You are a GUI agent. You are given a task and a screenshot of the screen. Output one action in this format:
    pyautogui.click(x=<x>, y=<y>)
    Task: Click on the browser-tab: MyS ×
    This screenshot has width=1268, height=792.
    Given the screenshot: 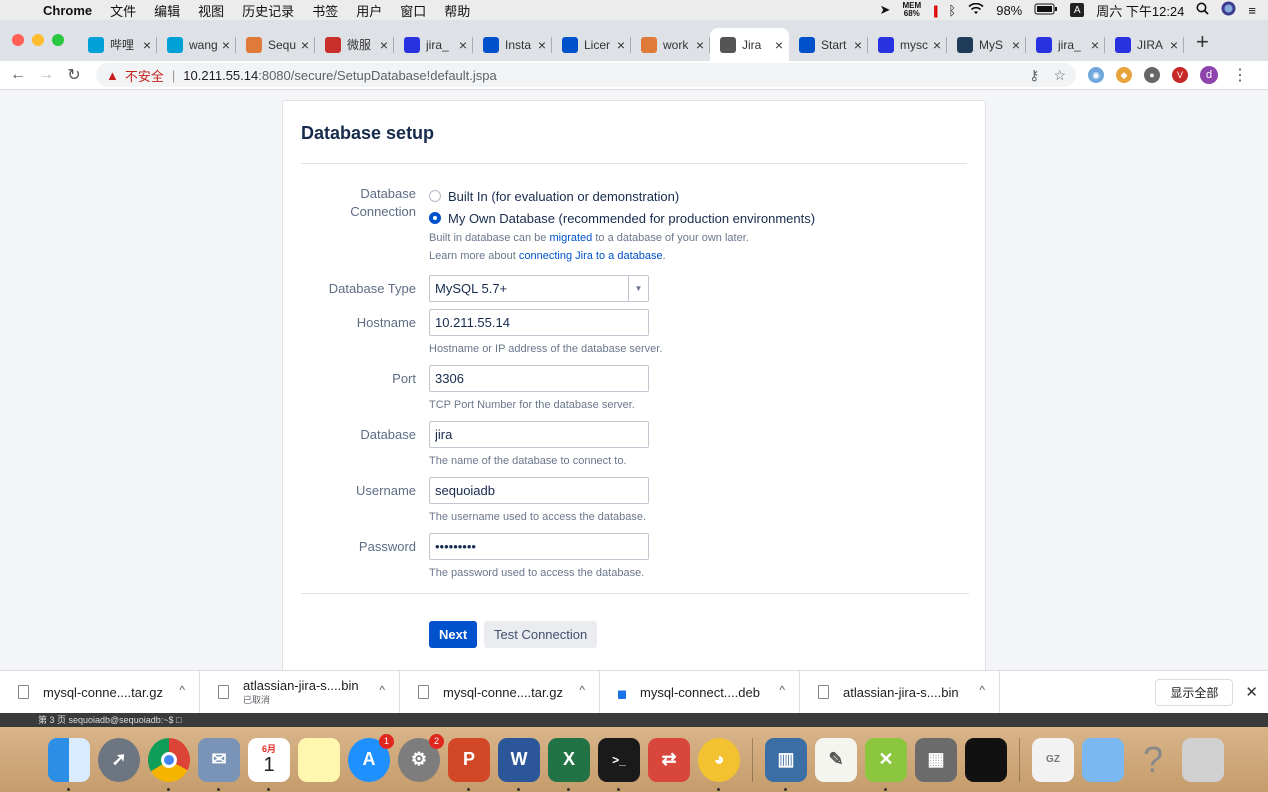 What is the action you would take?
    pyautogui.click(x=986, y=44)
    